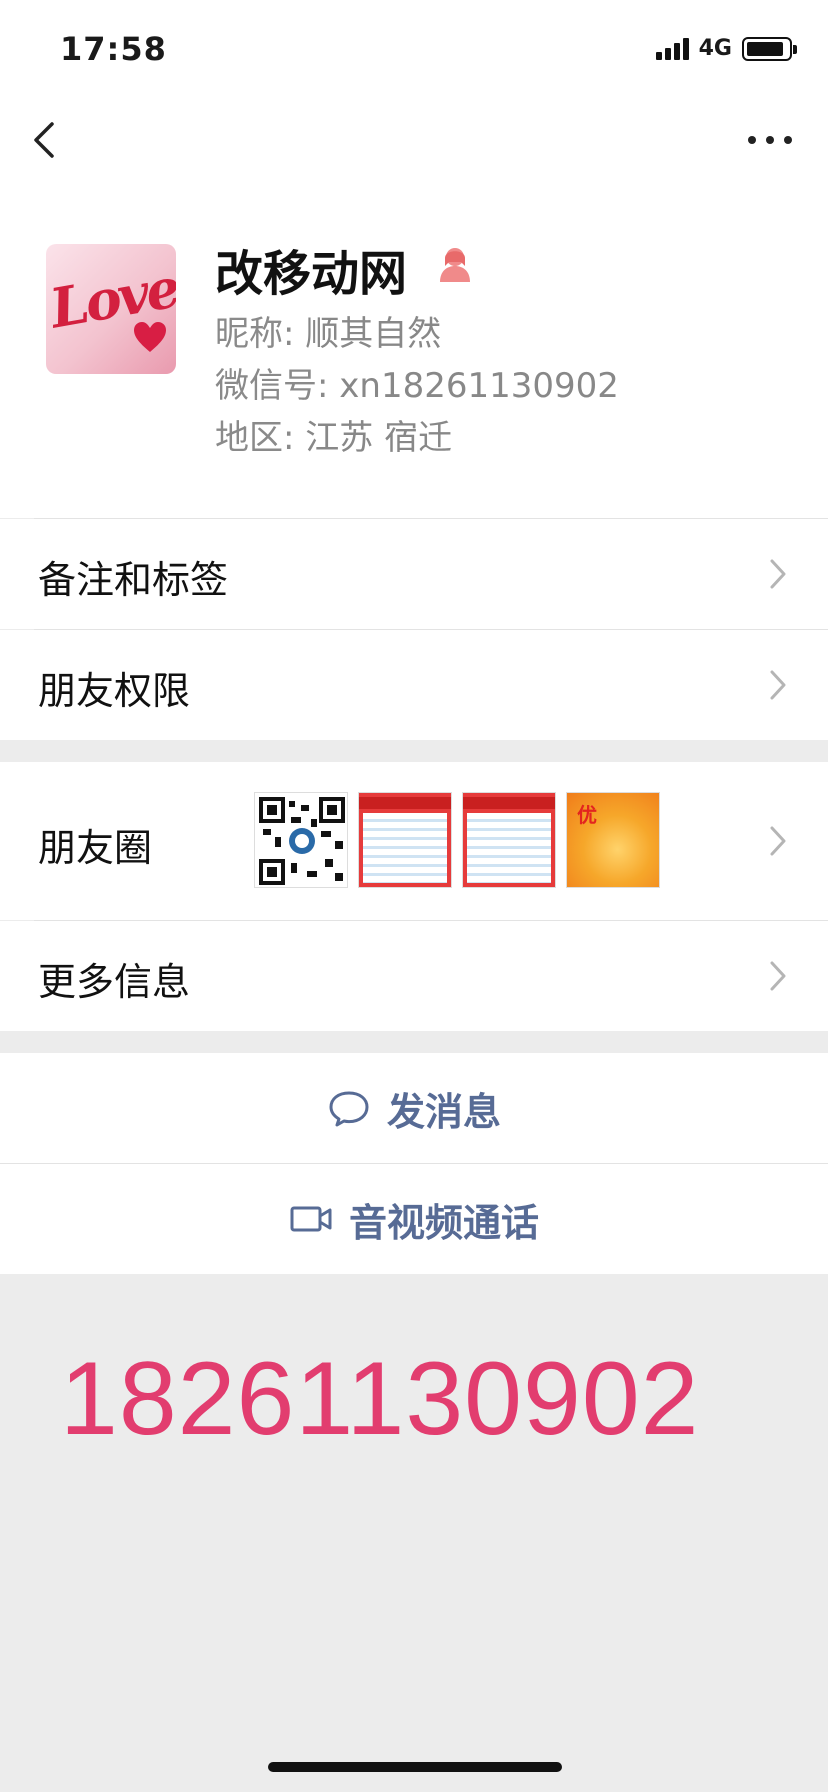  Describe the element at coordinates (415, 1767) in the screenshot. I see `home-indicator` at that location.